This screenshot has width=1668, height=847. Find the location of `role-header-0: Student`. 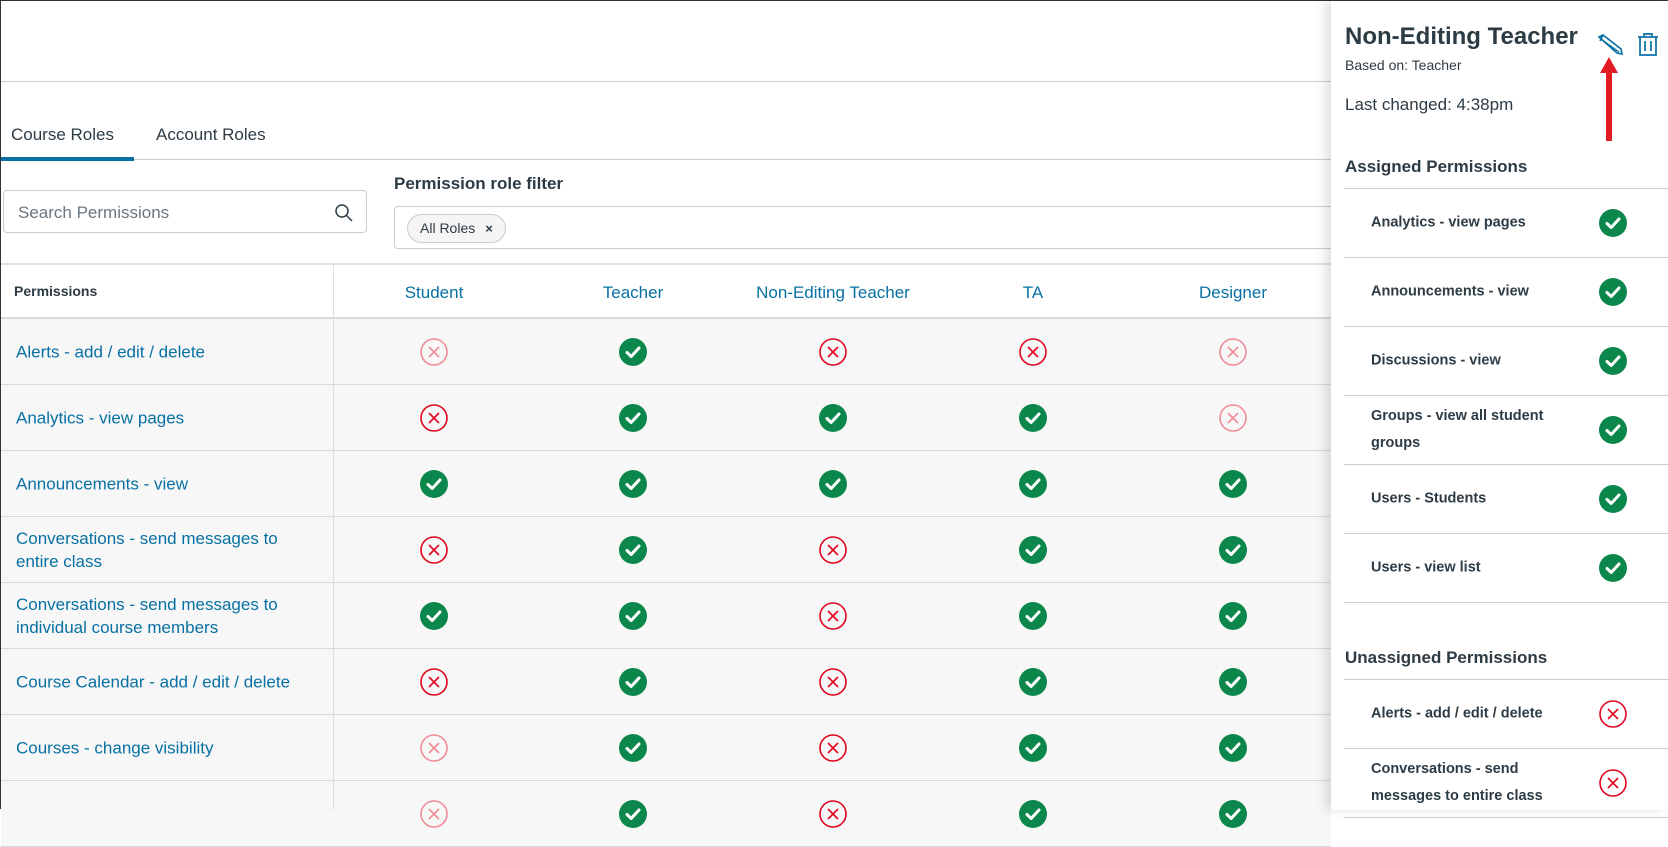

role-header-0: Student is located at coordinates (434, 293).